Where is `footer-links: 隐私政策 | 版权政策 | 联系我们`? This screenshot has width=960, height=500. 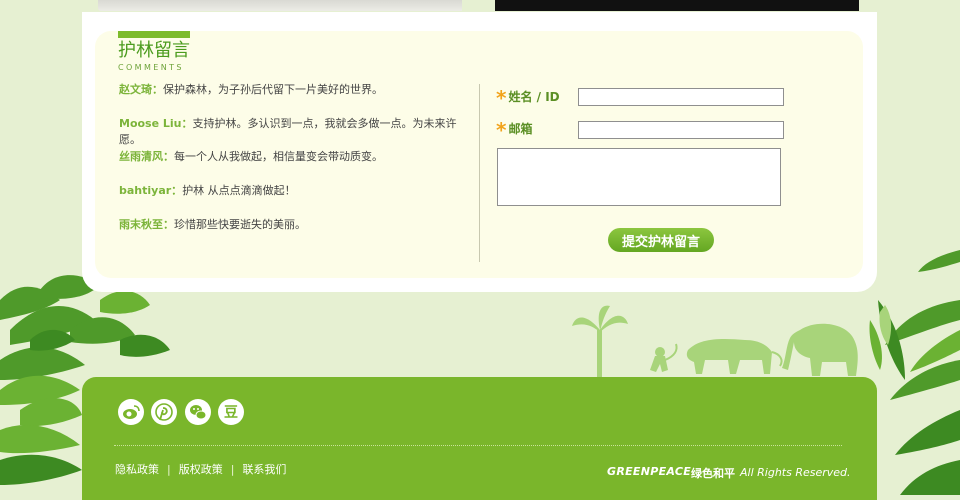
footer-links: 隐私政策 | 版权政策 | 联系我们 is located at coordinates (200, 469).